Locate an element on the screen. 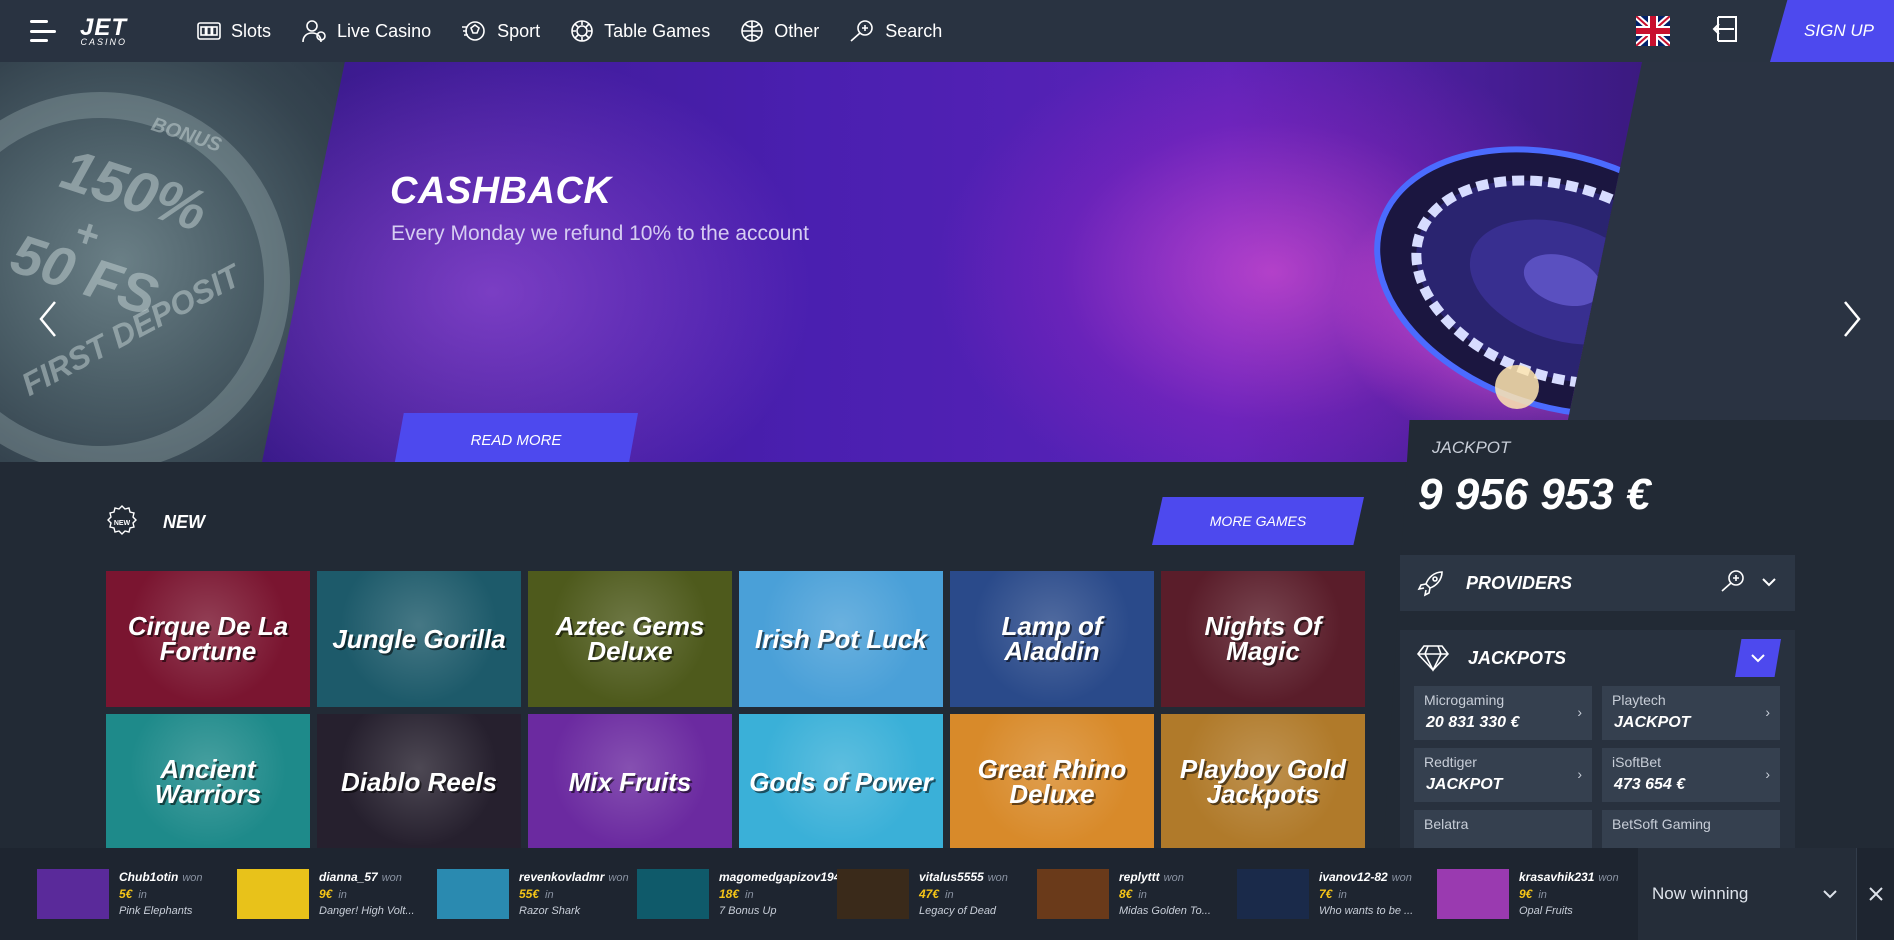 The width and height of the screenshot is (1894, 940). game-tile: Aztec Gems Deluxe is located at coordinates (630, 639).